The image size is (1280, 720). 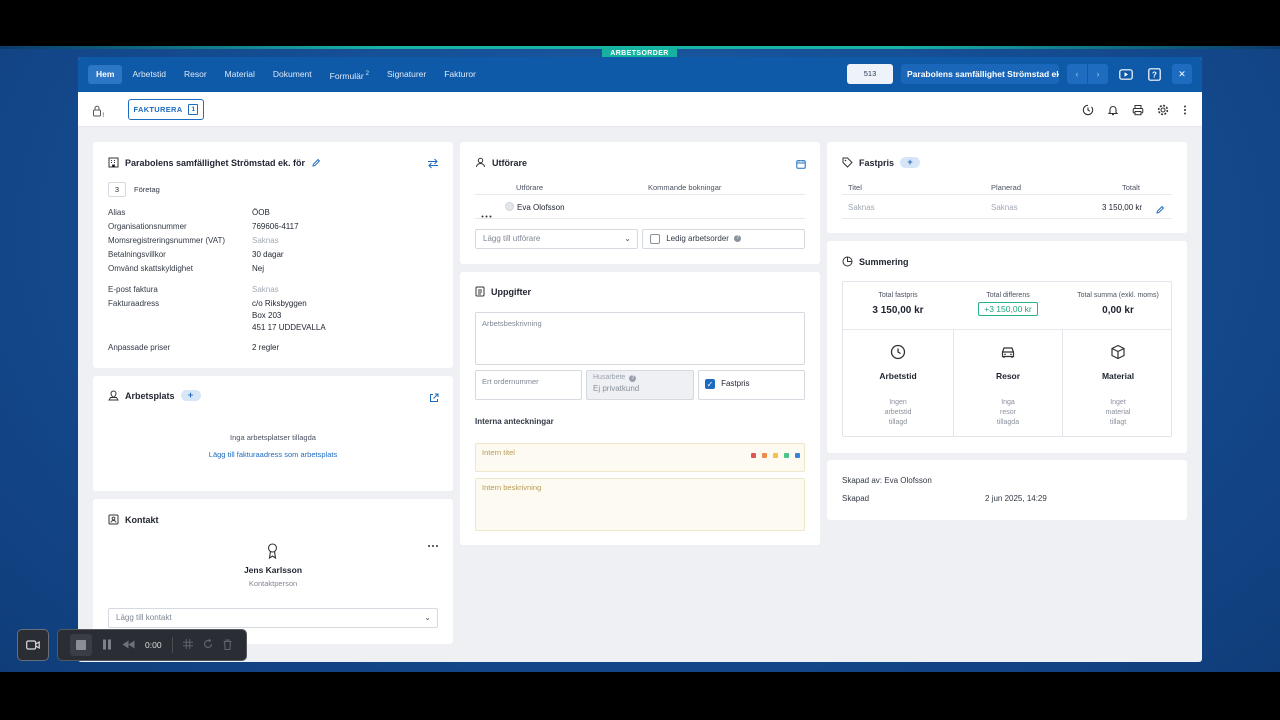 What do you see at coordinates (870, 74) in the screenshot?
I see `order-number: 513` at bounding box center [870, 74].